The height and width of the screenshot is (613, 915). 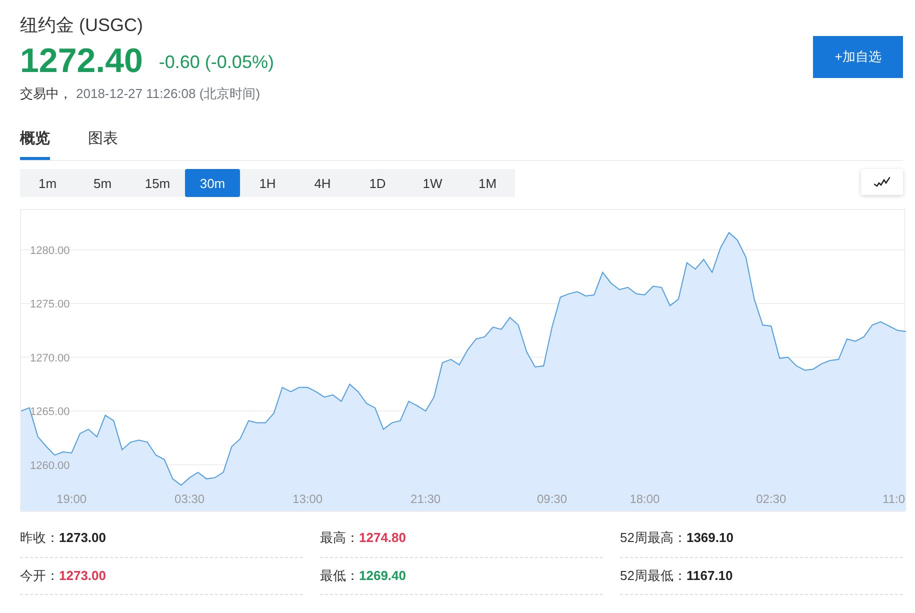 What do you see at coordinates (212, 183) in the screenshot?
I see `period-tab: 30m` at bounding box center [212, 183].